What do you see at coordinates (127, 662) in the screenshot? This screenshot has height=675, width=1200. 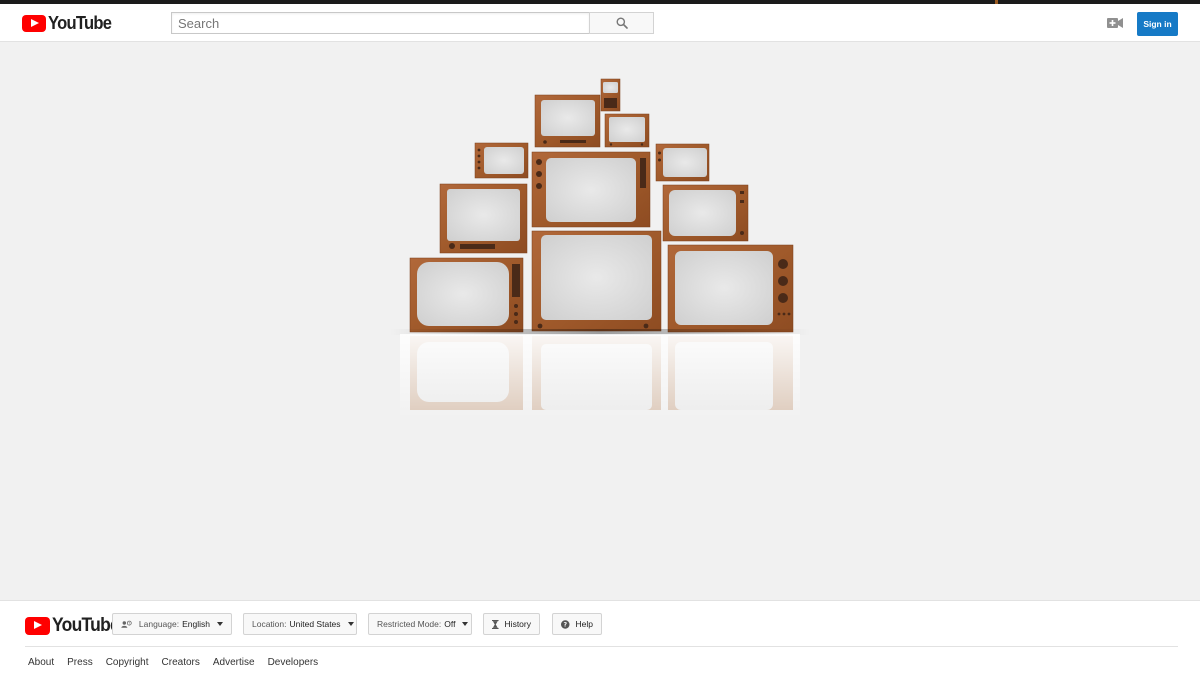 I see `footer-link-copyright: Copyright` at bounding box center [127, 662].